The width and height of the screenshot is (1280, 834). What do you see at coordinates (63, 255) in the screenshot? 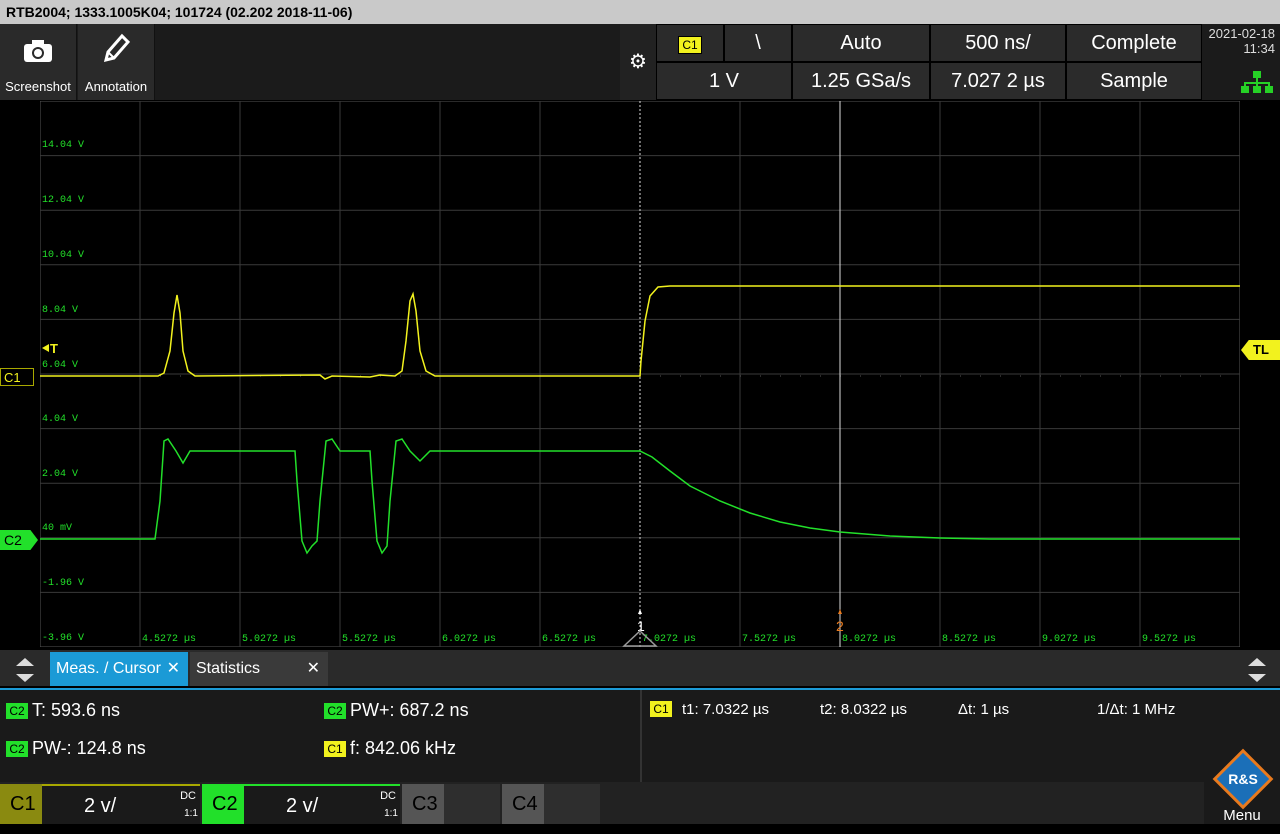
I see `y-label: 10.04 V` at bounding box center [63, 255].